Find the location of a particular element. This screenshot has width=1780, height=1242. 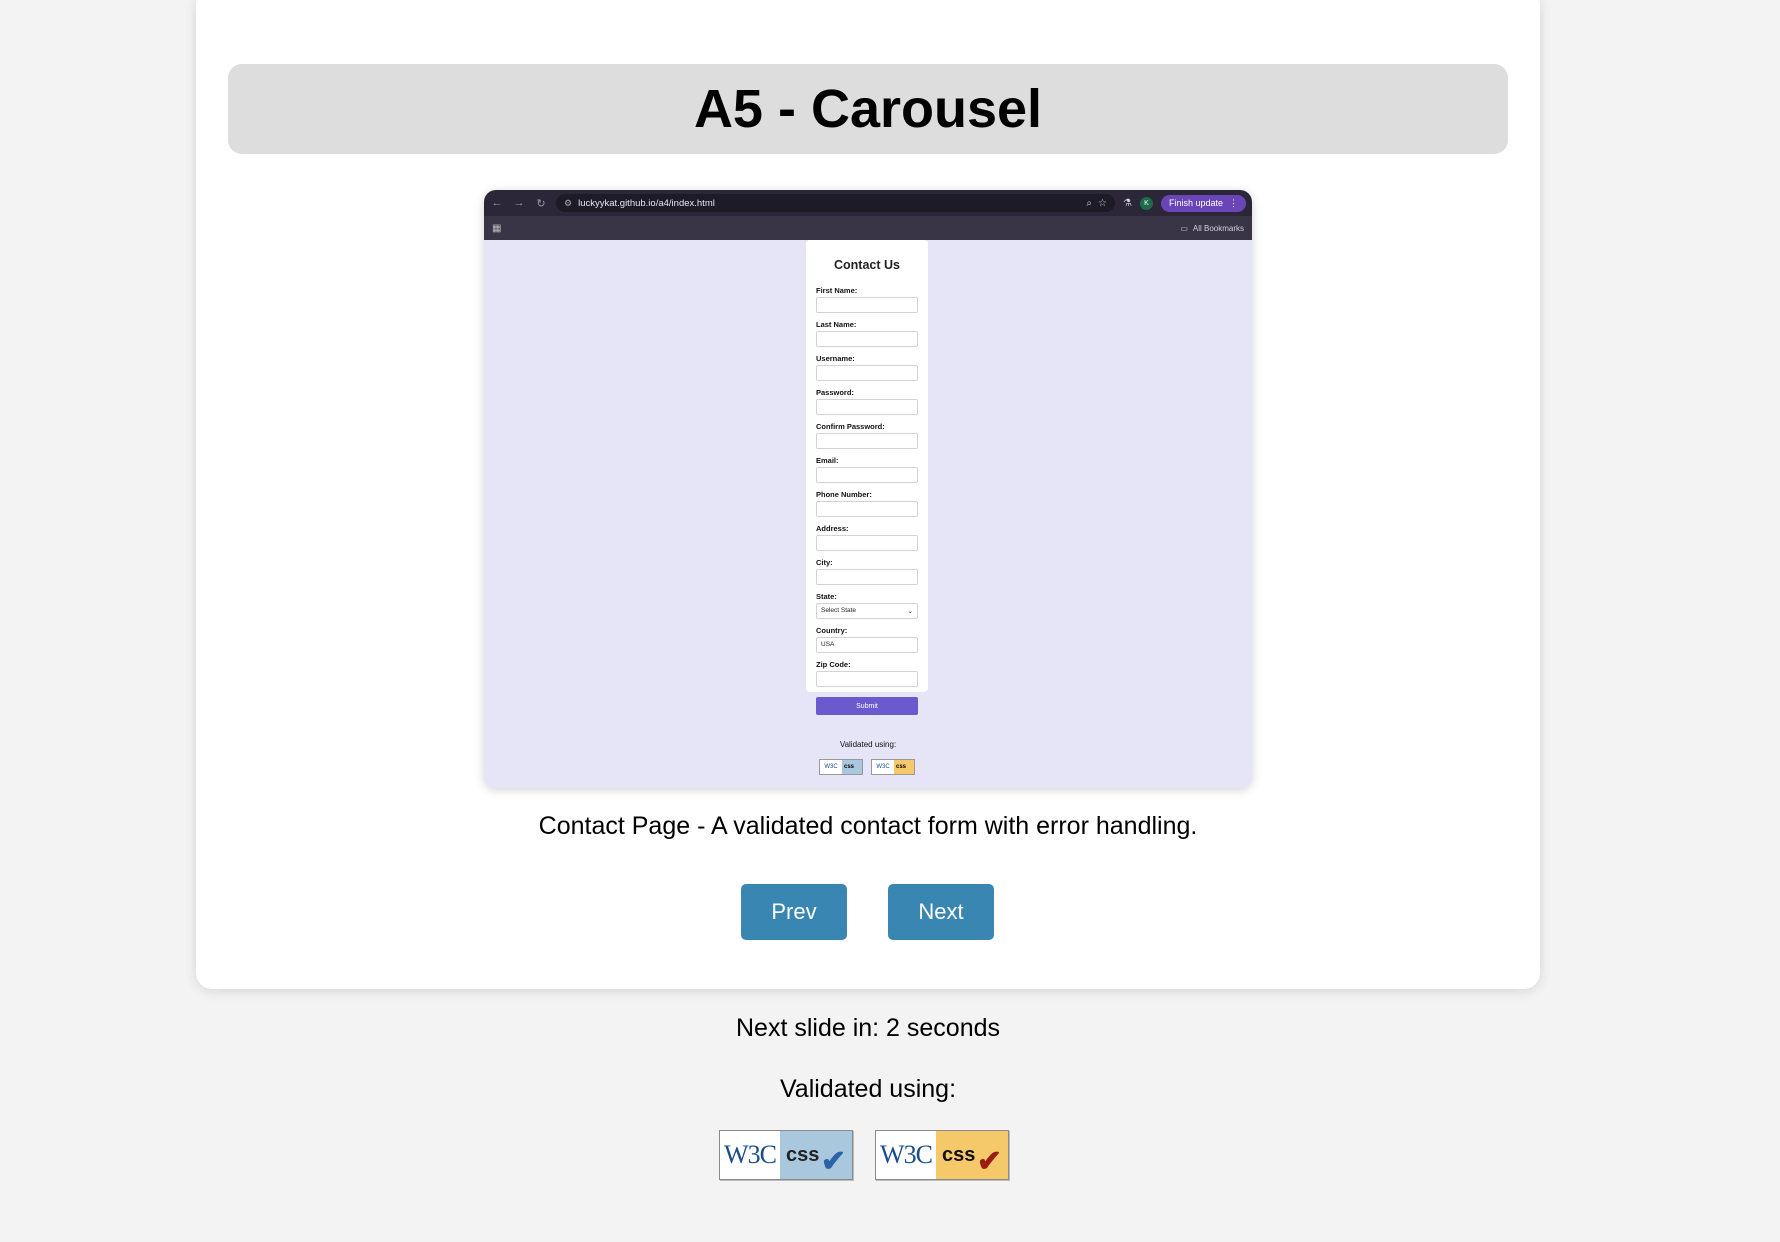

countdown-text: Next slide in: 2 seconds is located at coordinates (868, 1028).